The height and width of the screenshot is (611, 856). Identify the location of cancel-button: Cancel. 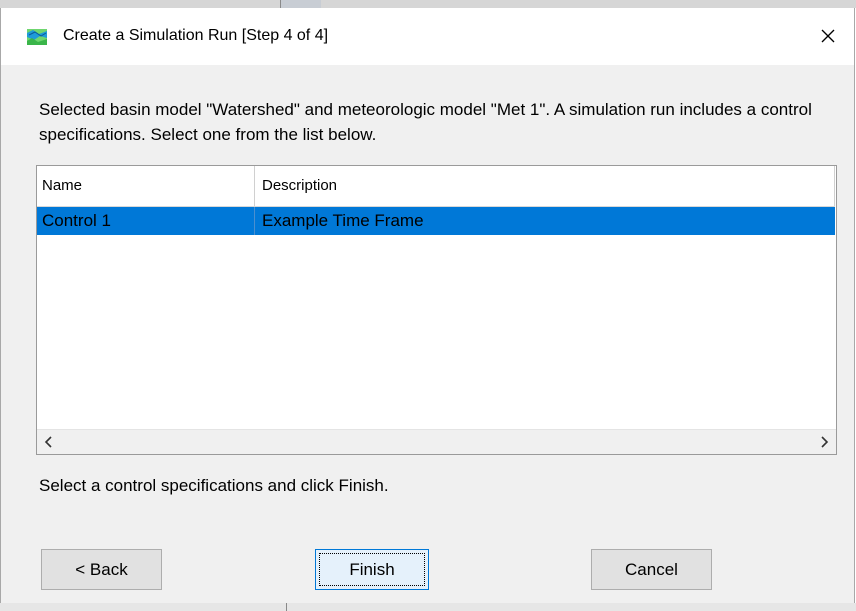
(651, 569).